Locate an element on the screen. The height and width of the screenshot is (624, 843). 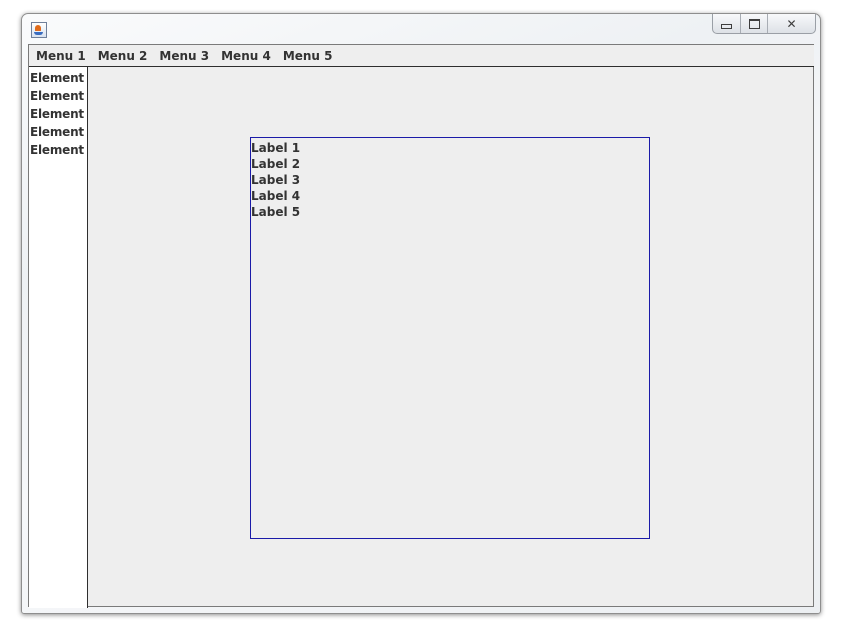
minimize-icon is located at coordinates (726, 26).